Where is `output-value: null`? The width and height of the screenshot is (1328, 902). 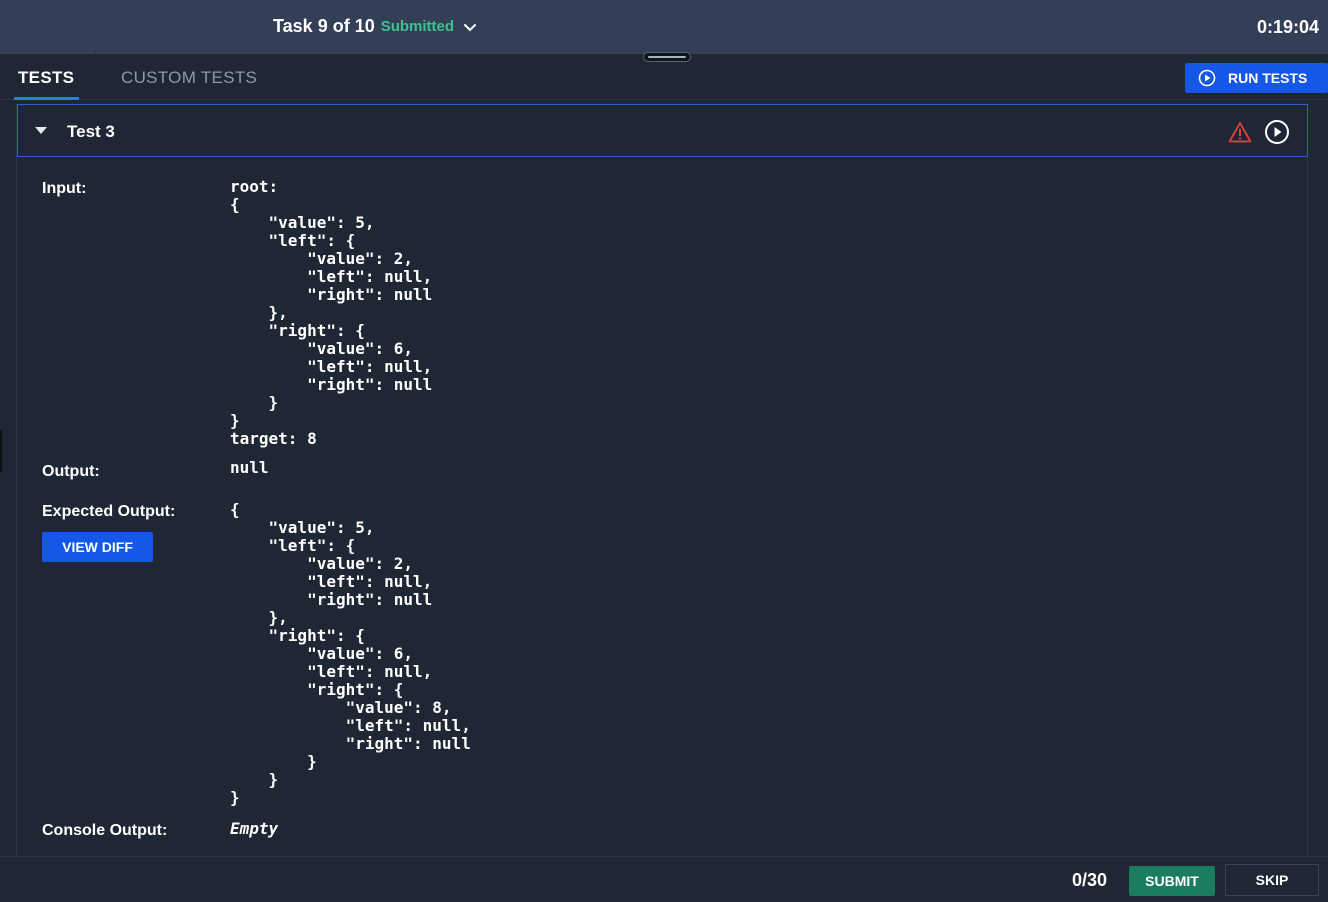 output-value: null is located at coordinates (249, 467).